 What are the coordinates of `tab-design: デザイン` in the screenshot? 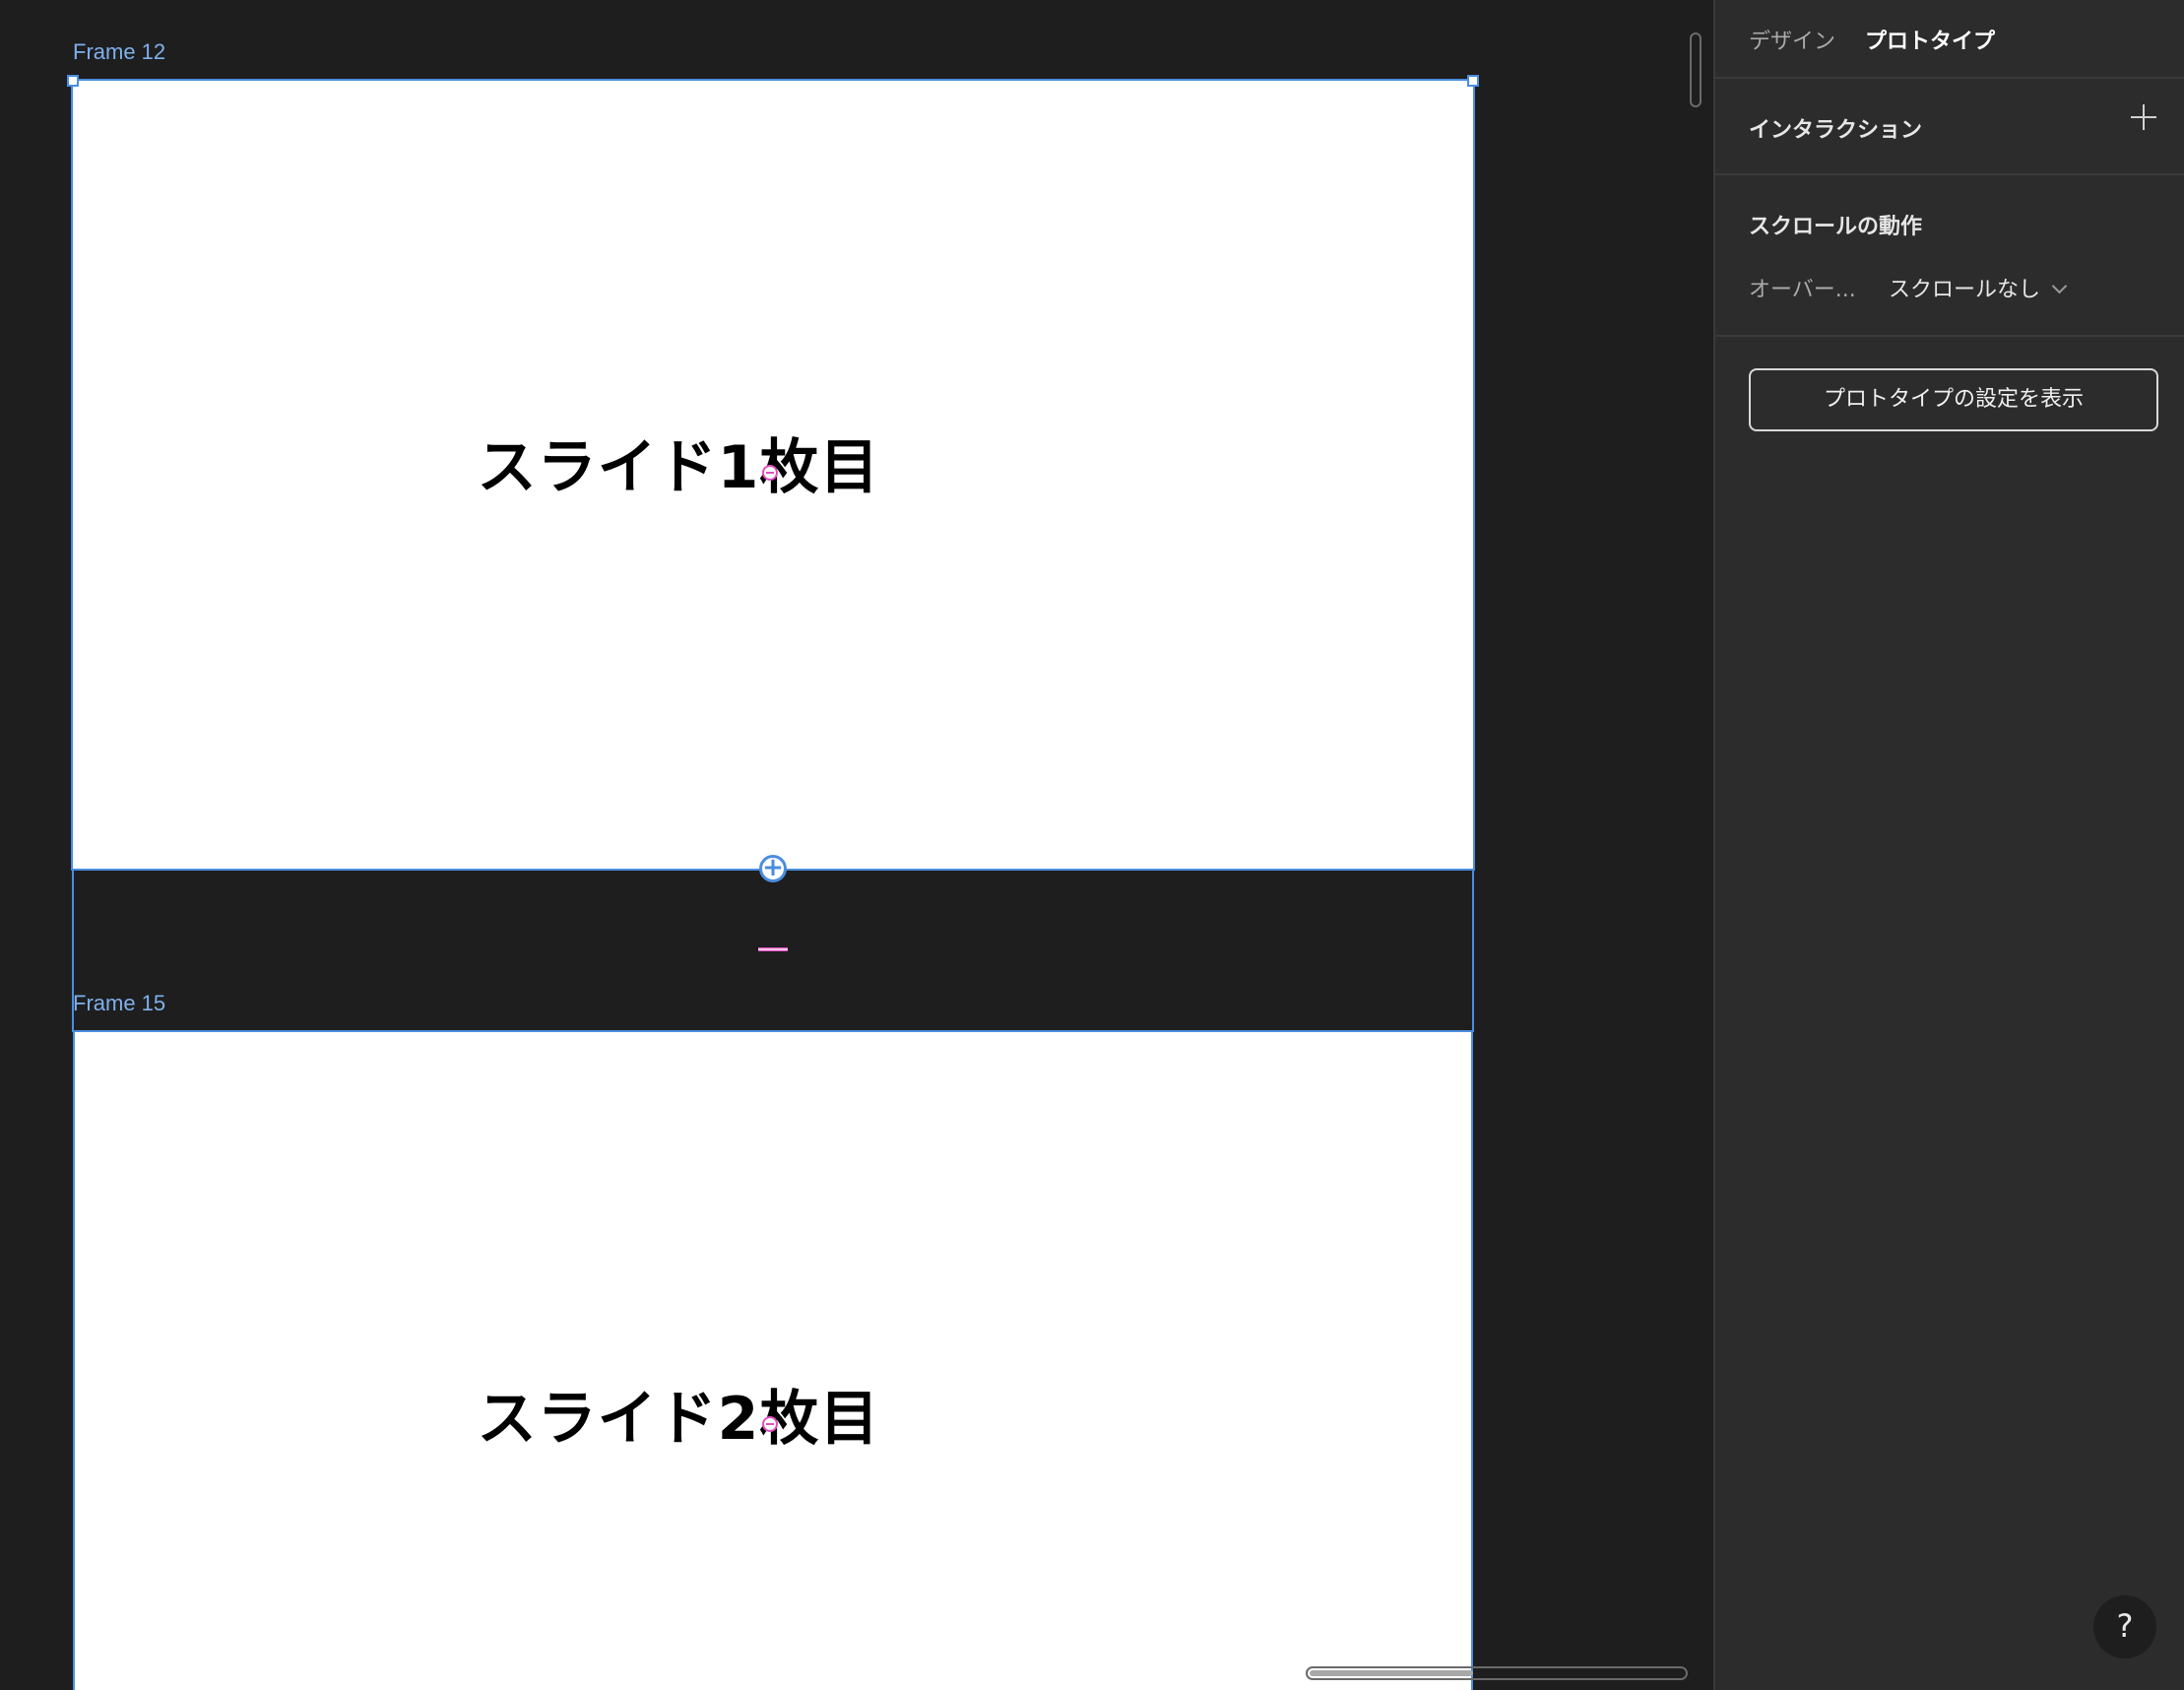 It's located at (1792, 39).